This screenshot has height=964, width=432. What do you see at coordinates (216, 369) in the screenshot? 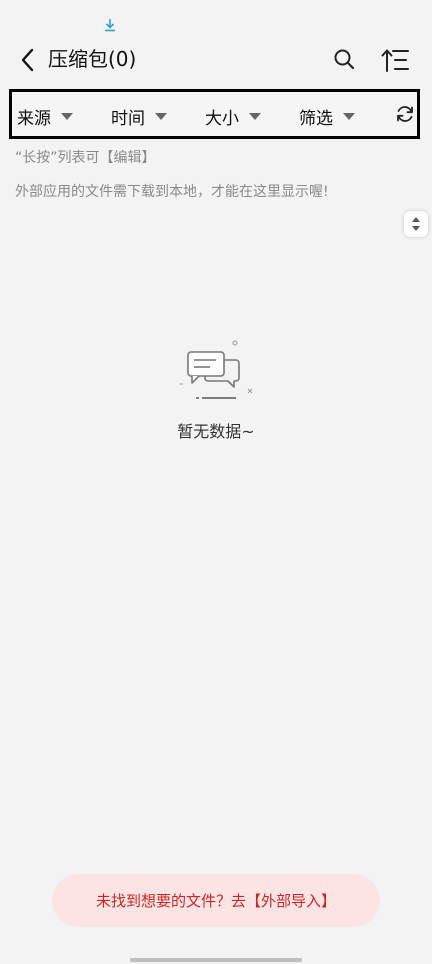
I see `empty-chat-icon` at bounding box center [216, 369].